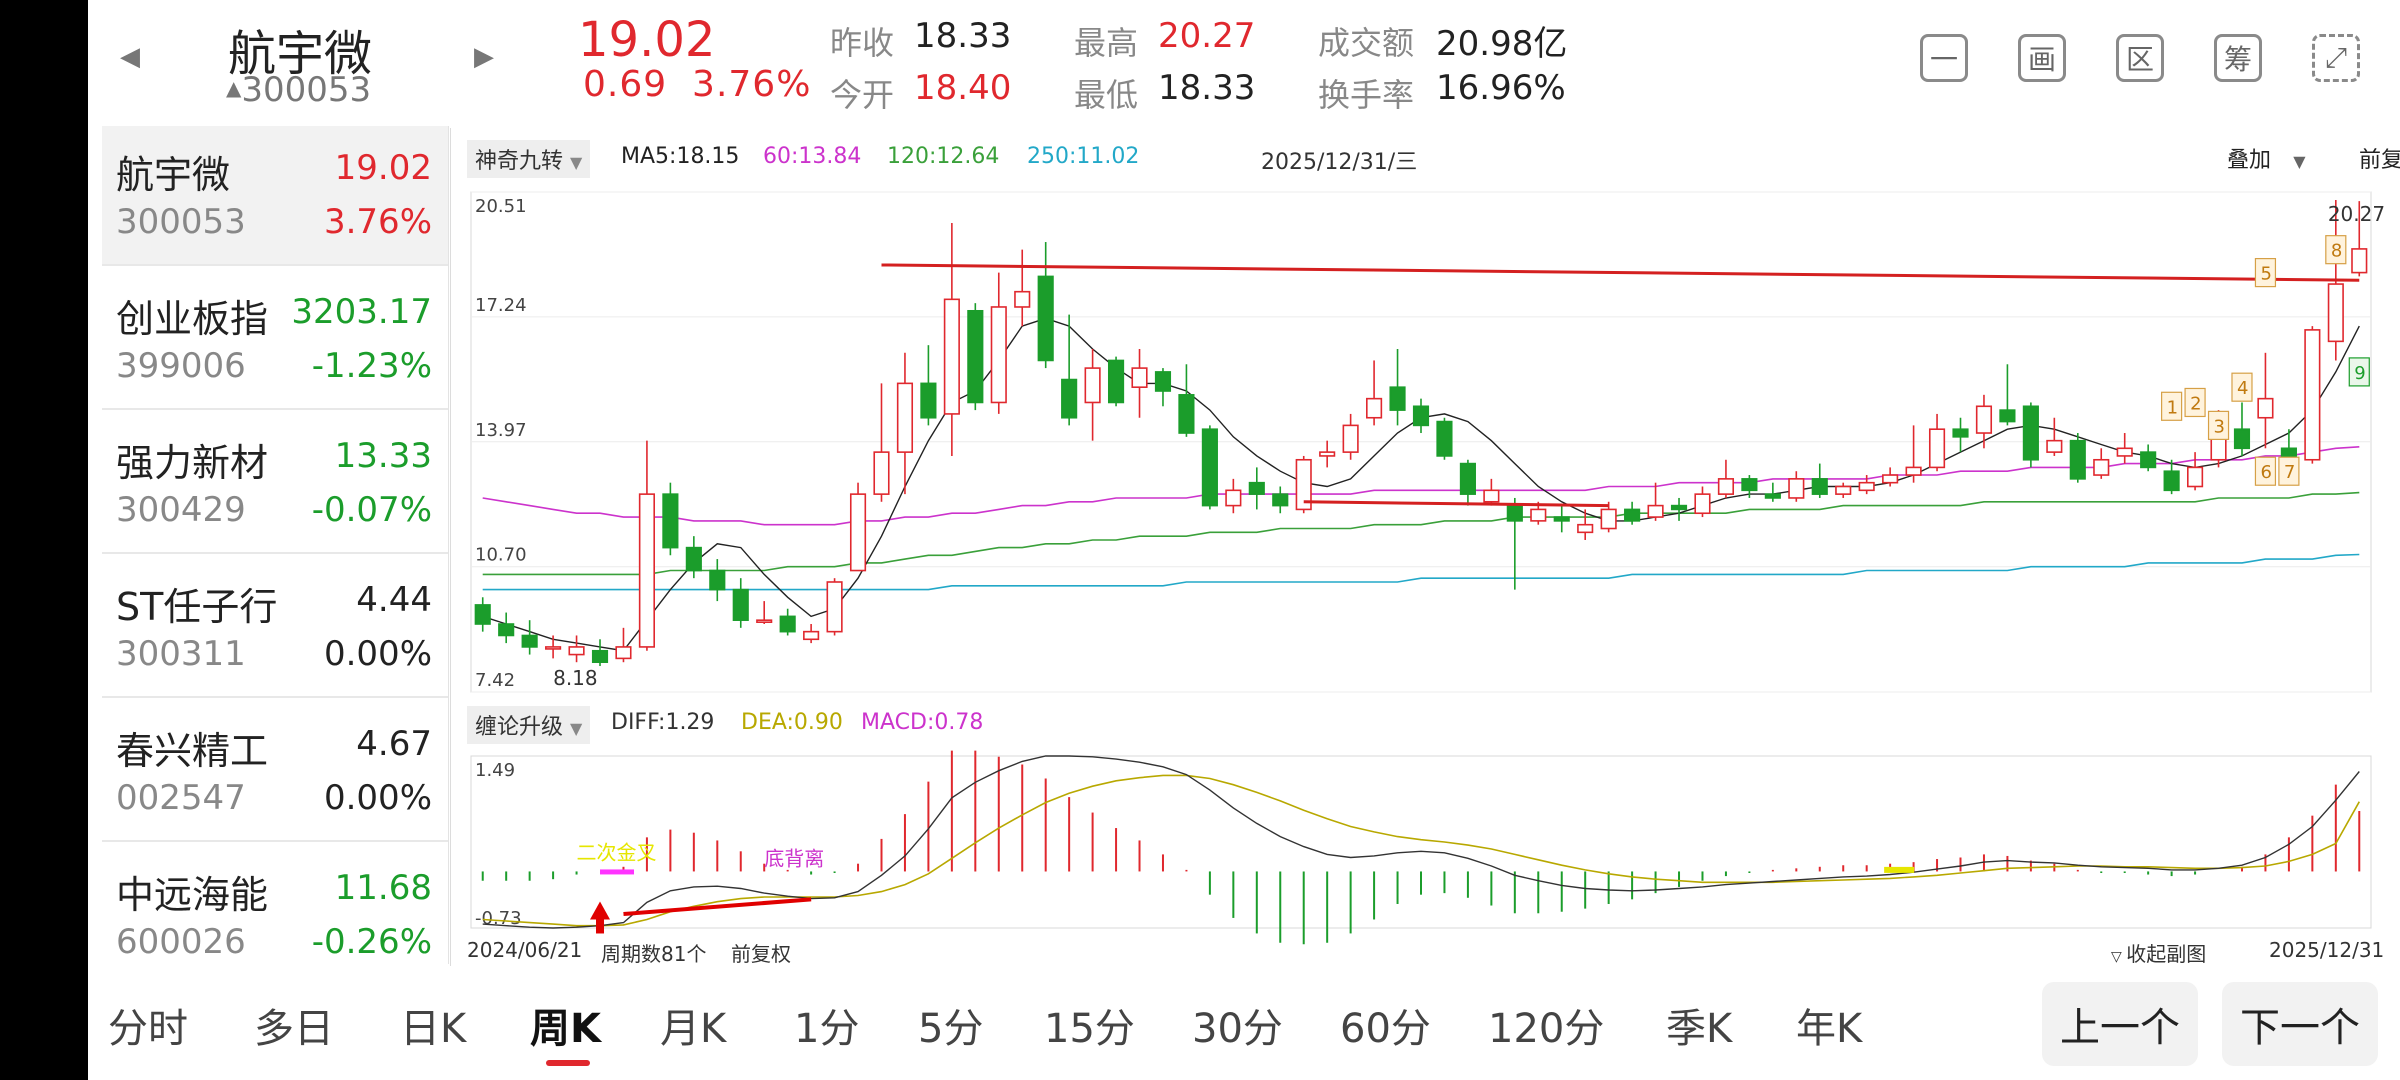  I want to click on watch-percent: -0.26%, so click(371, 942).